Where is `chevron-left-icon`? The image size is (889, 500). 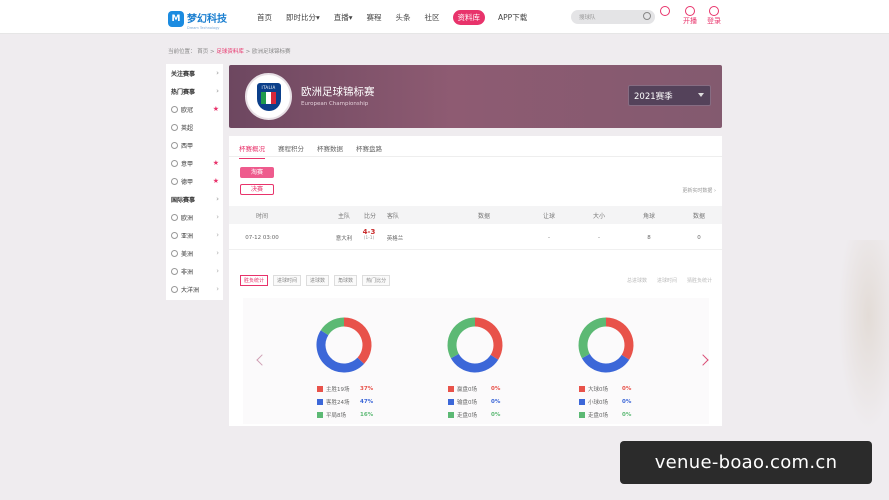 chevron-left-icon is located at coordinates (262, 360).